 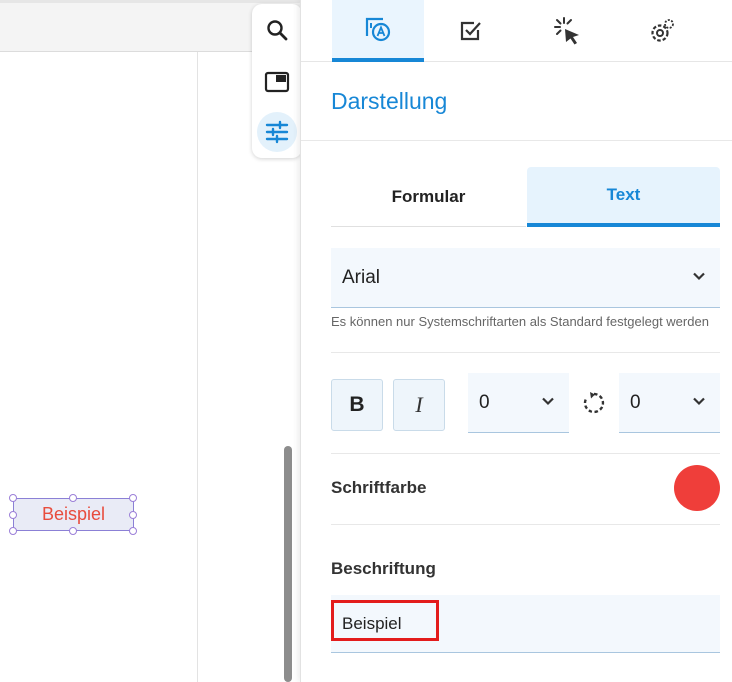 I want to click on highlight-box, so click(x=385, y=620).